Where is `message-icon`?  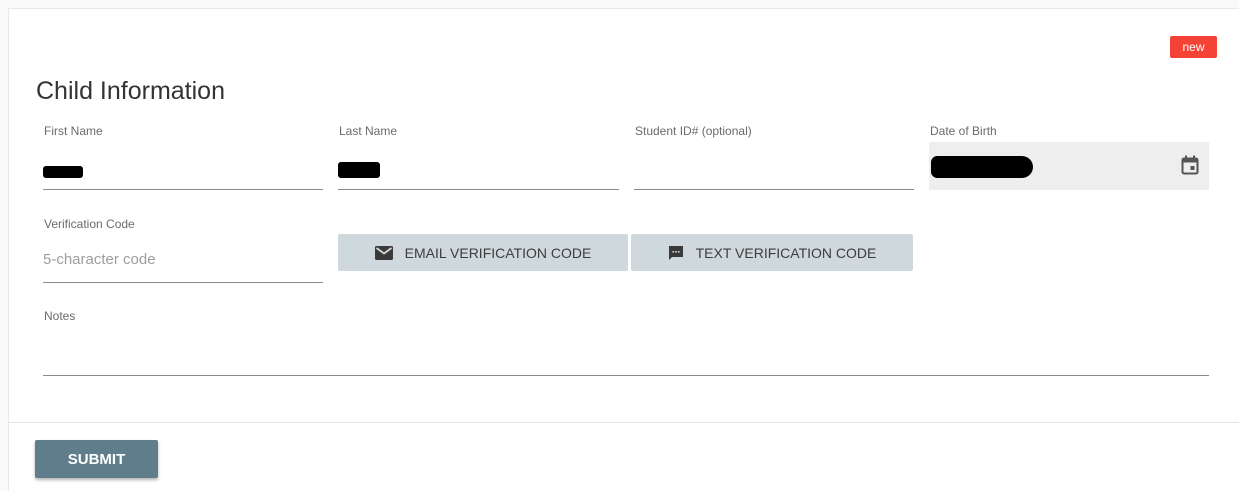 message-icon is located at coordinates (676, 253).